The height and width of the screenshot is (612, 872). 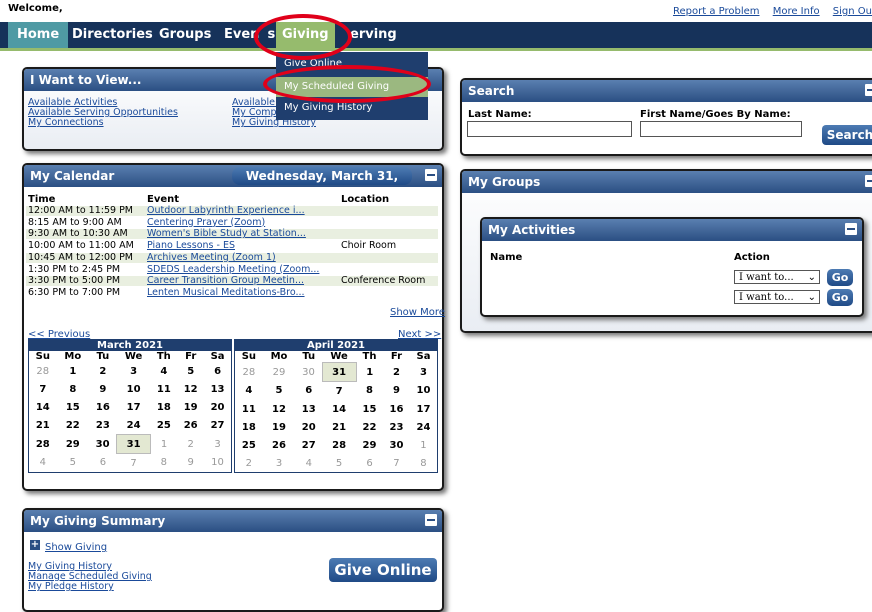 I want to click on event-link: Piano Lessons - ES, so click(x=191, y=246).